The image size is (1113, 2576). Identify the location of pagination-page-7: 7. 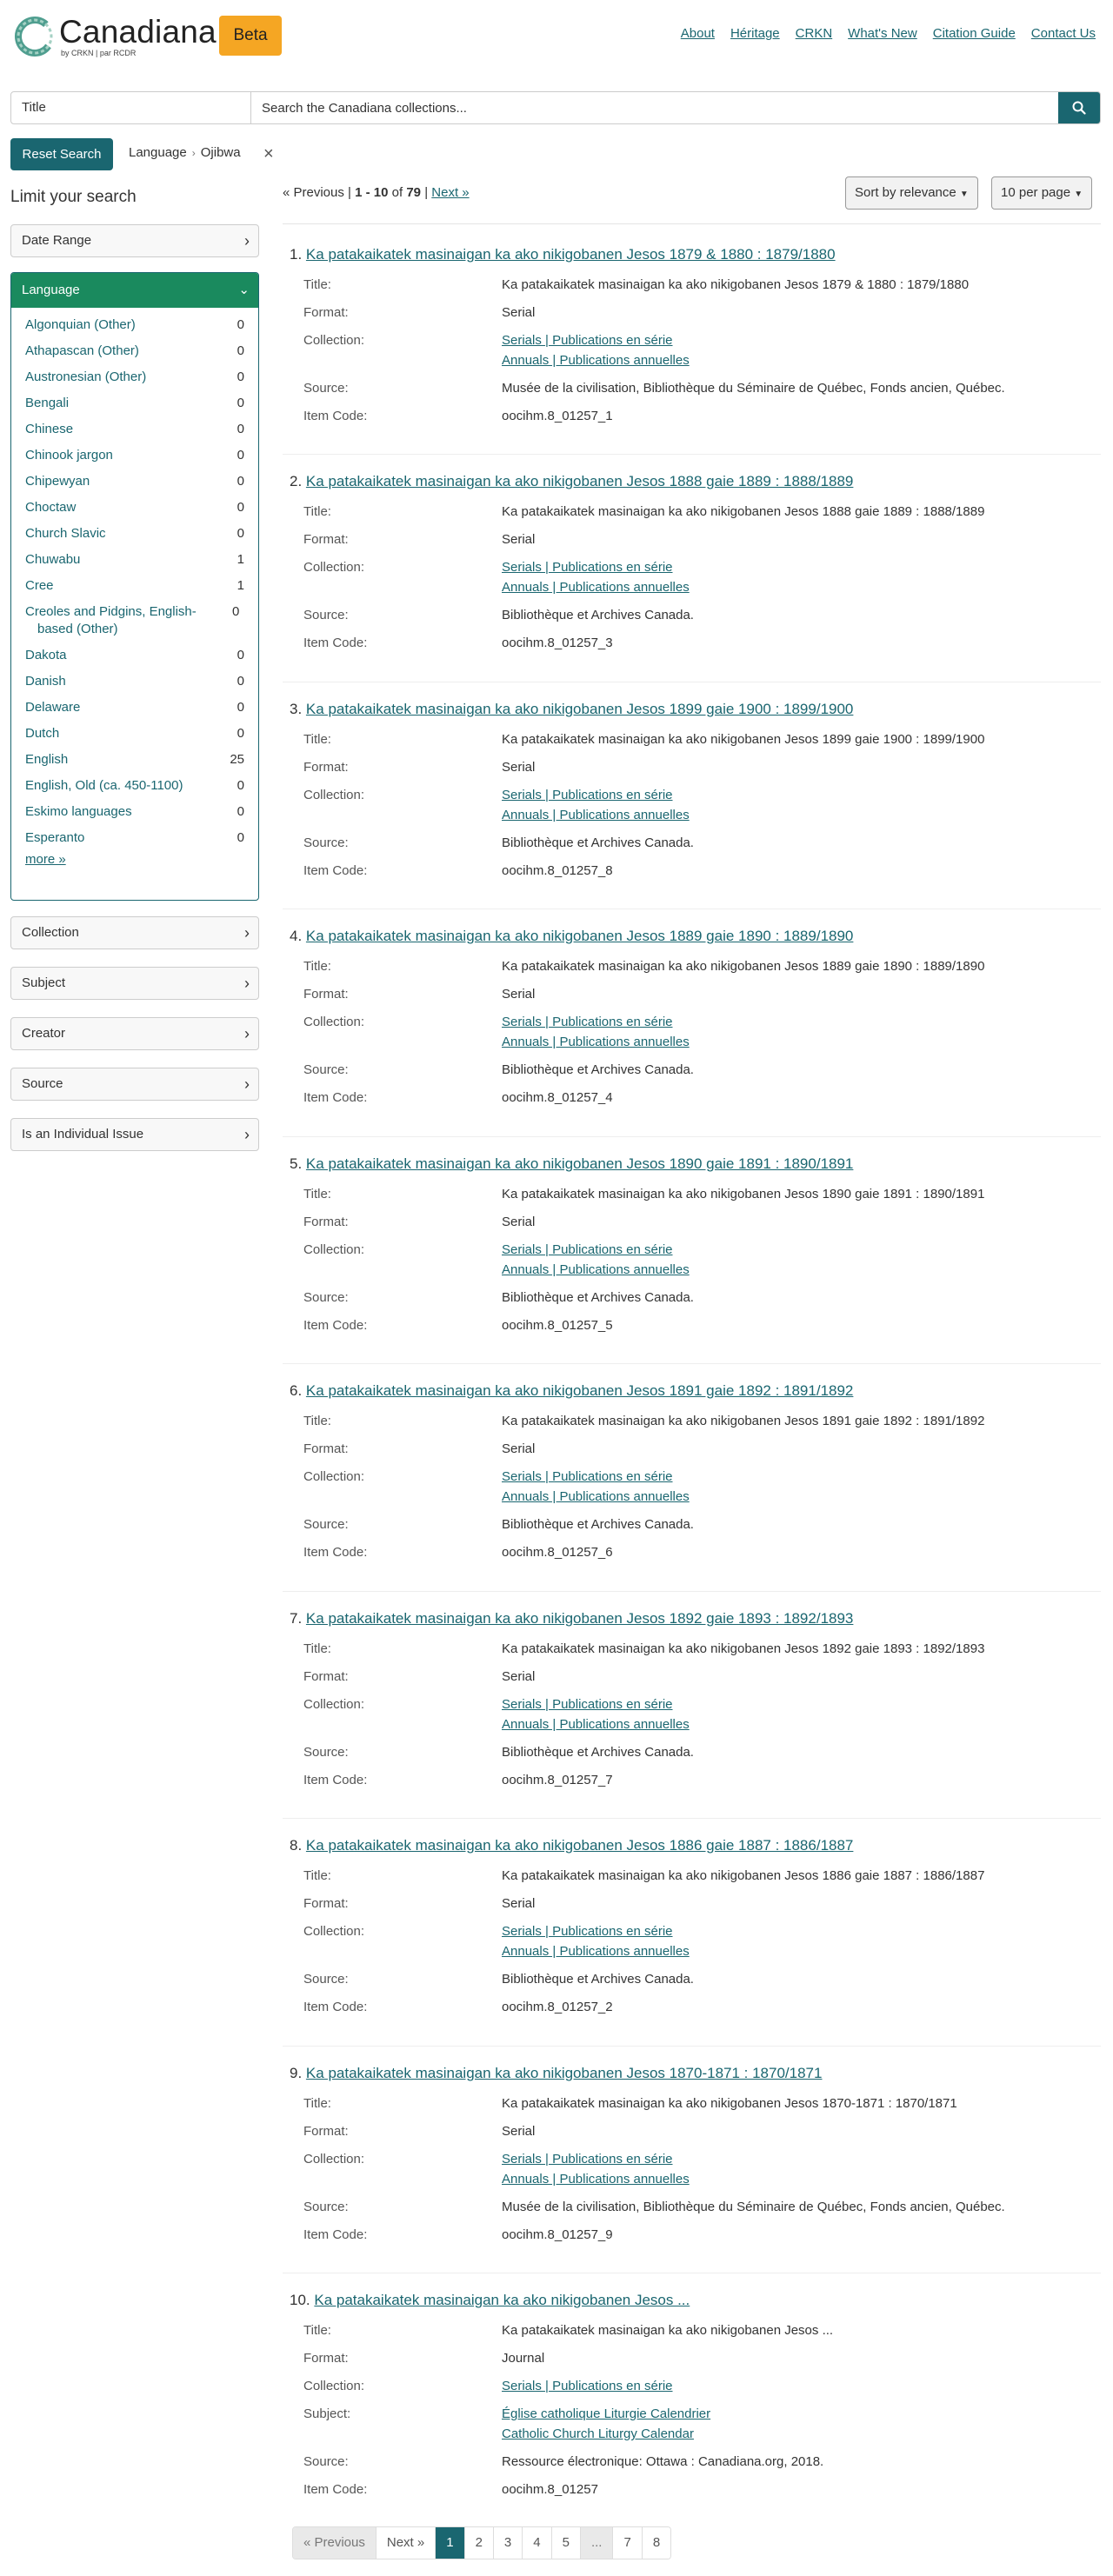
(628, 2543).